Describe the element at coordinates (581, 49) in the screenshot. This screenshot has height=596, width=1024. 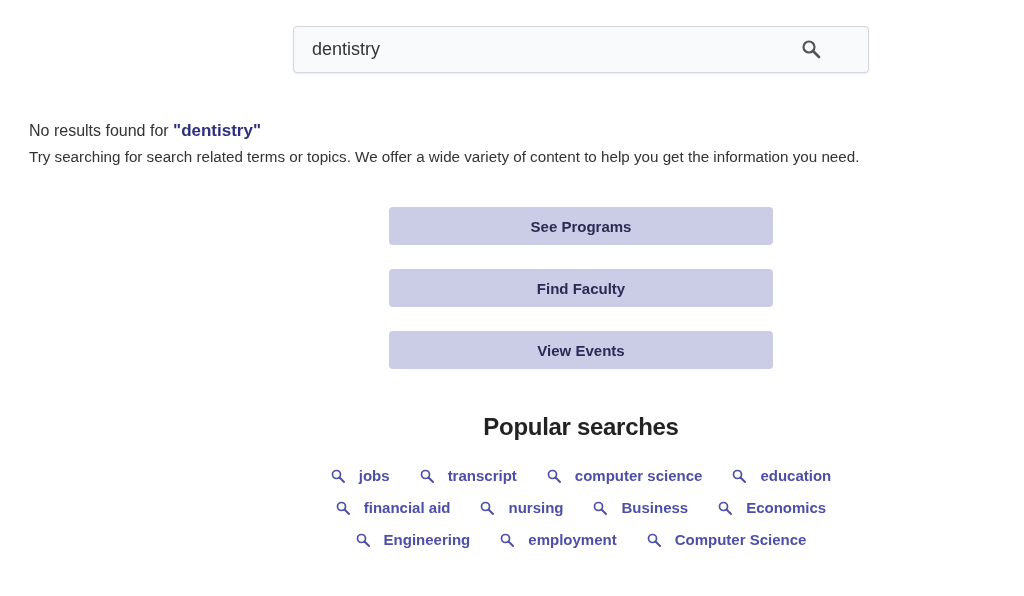
I see `search-field: dentistry` at that location.